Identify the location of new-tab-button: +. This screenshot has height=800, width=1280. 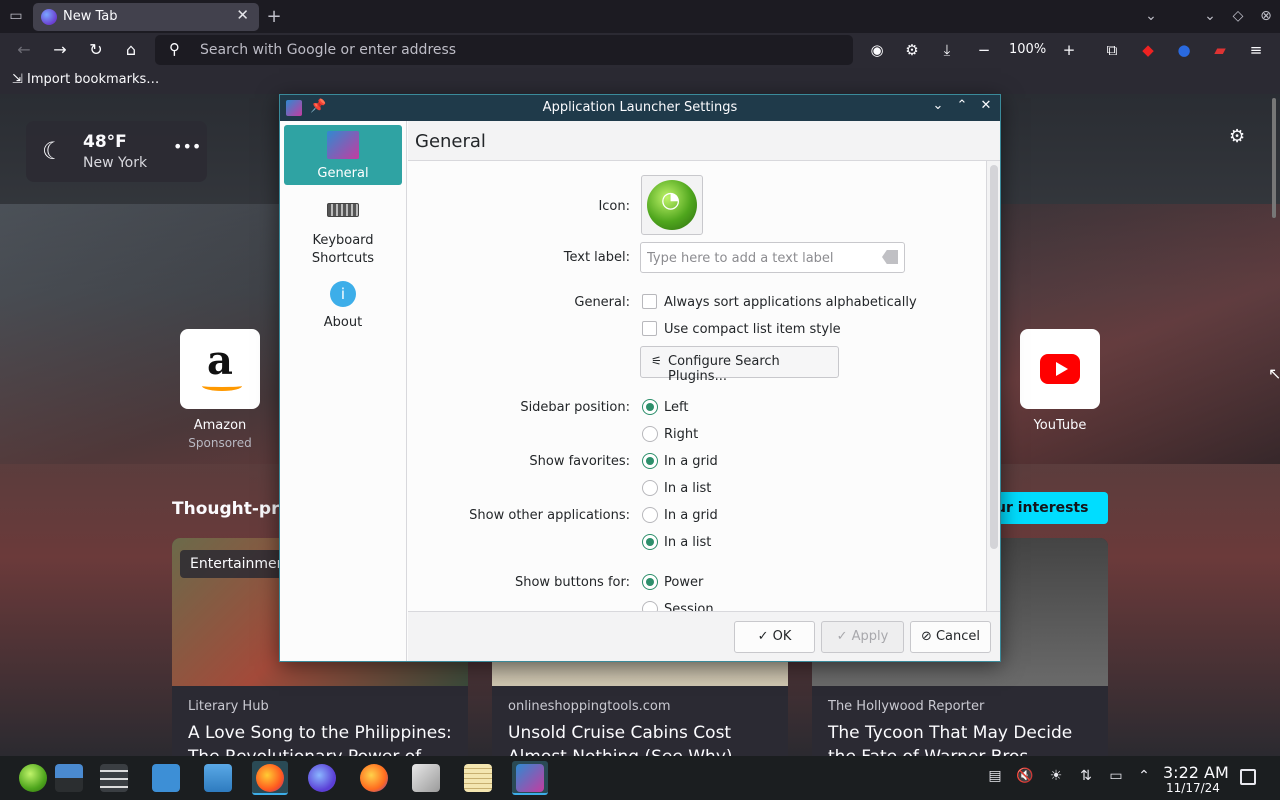
(274, 16).